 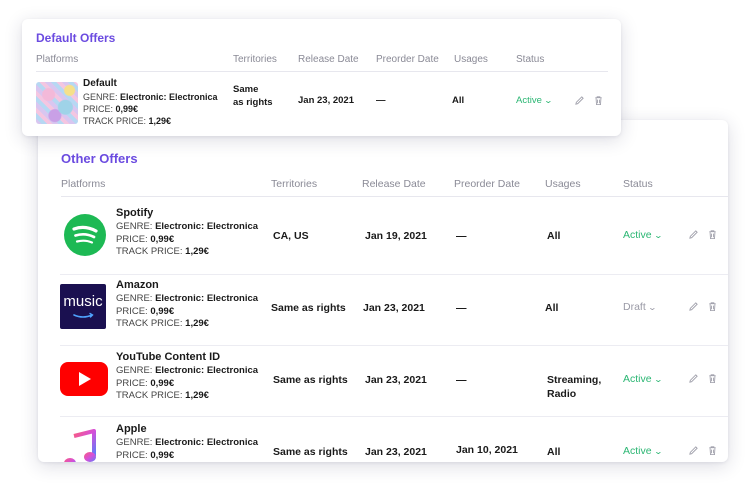 I want to click on status-label: Draft, so click(x=634, y=307).